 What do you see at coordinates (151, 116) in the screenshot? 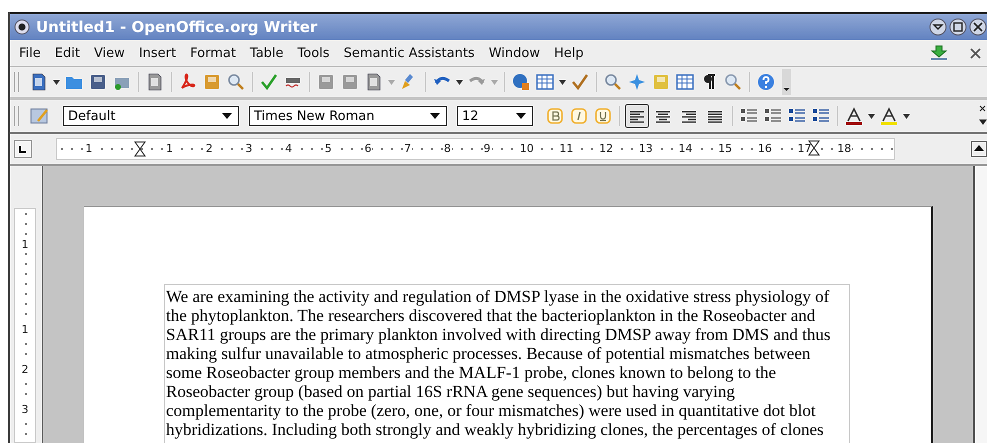
I see `style-dropdown: Default` at bounding box center [151, 116].